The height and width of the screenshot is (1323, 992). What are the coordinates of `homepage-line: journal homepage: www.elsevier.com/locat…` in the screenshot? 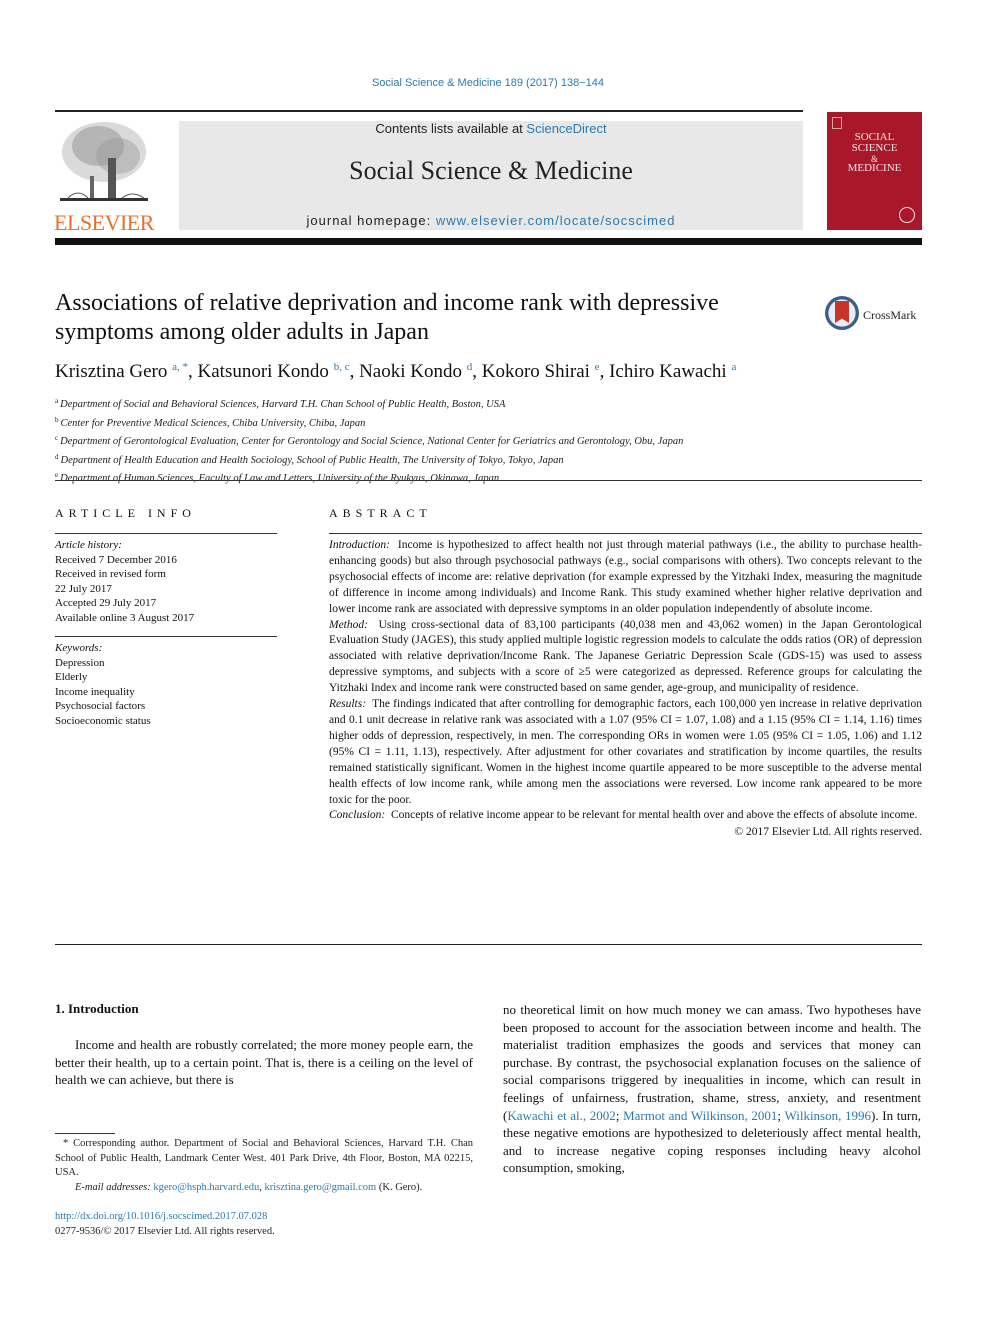 It's located at (491, 220).